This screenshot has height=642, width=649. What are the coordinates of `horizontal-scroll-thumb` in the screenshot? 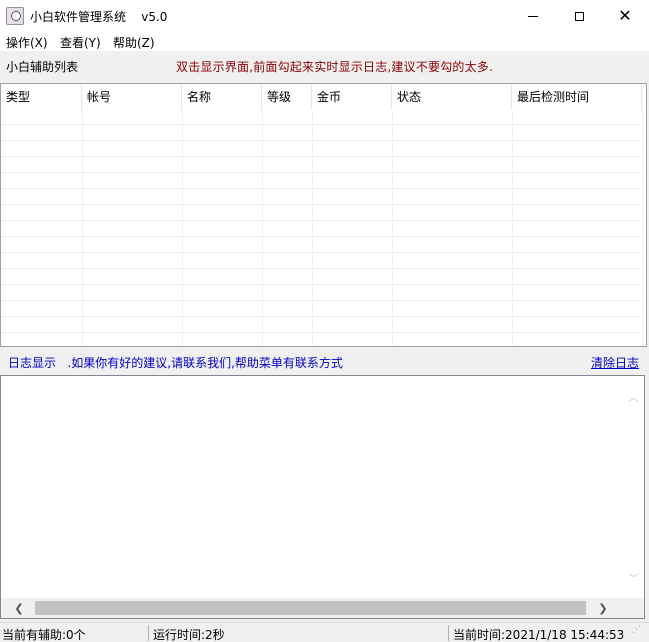 It's located at (310, 608).